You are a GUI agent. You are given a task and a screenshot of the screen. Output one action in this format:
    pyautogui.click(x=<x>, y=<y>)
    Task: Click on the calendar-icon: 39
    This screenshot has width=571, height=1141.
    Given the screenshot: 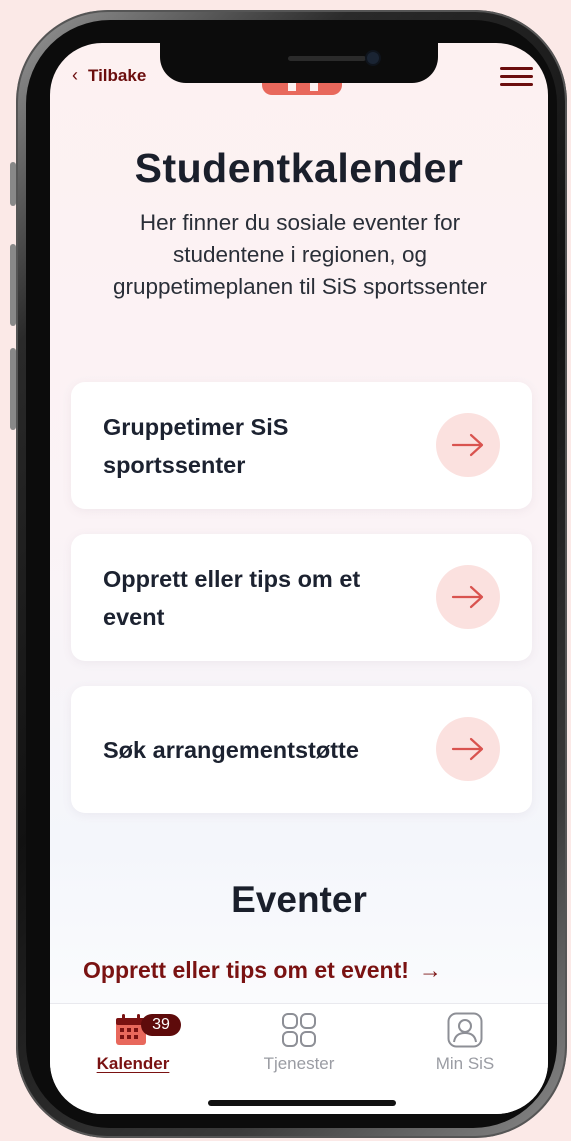 What is the action you would take?
    pyautogui.click(x=147, y=1030)
    